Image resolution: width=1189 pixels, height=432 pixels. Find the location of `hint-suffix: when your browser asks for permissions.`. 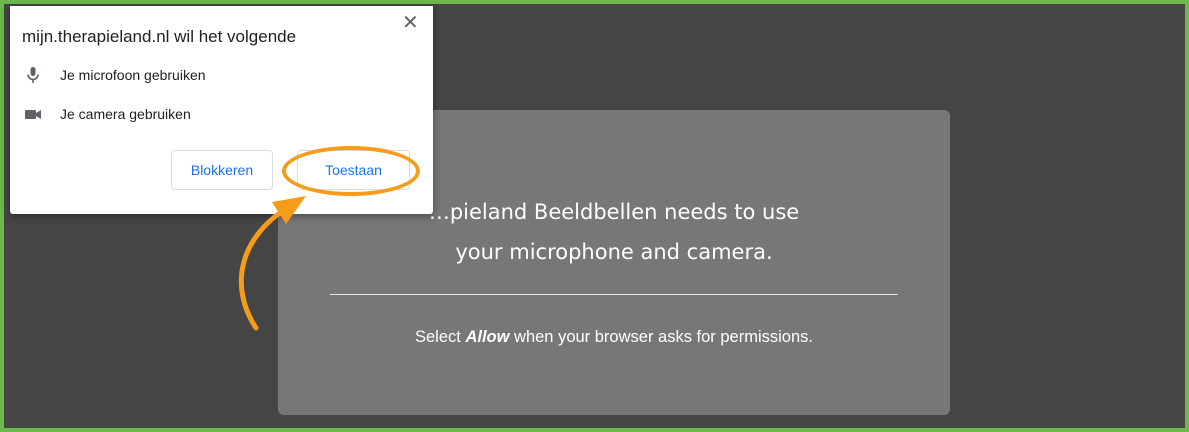

hint-suffix: when your browser asks for permissions. is located at coordinates (661, 337).